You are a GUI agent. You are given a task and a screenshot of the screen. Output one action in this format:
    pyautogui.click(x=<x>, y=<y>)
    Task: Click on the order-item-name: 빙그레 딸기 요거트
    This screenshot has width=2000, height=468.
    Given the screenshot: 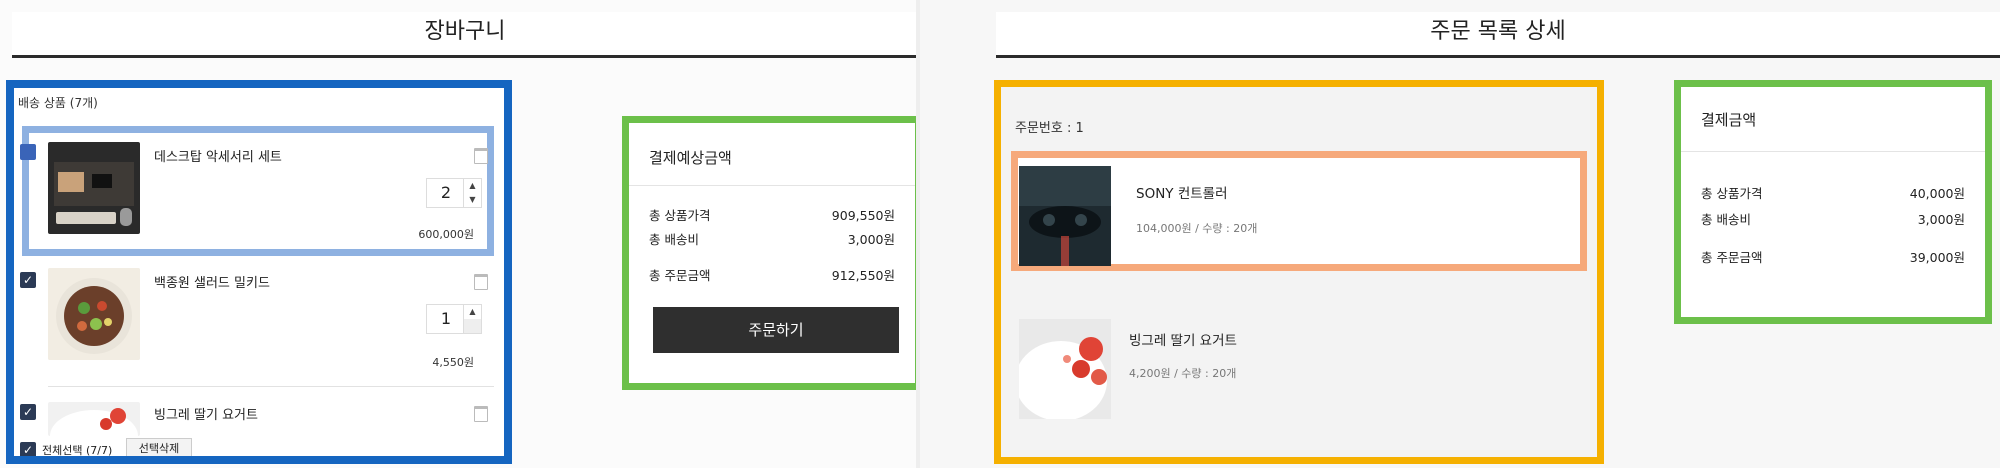 What is the action you would take?
    pyautogui.click(x=1183, y=339)
    